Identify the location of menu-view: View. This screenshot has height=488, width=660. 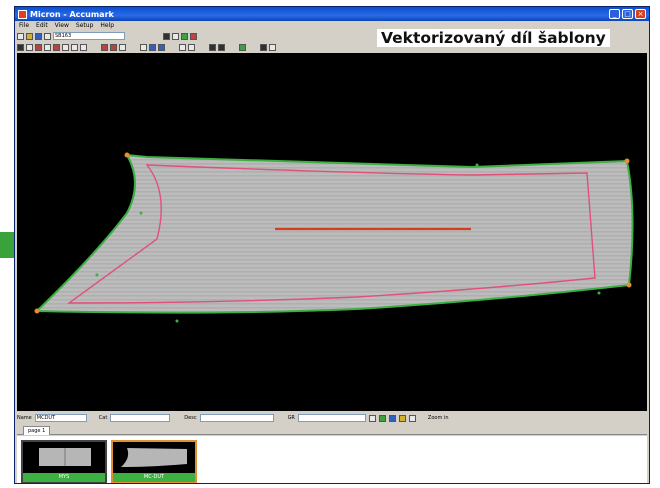
(62, 25).